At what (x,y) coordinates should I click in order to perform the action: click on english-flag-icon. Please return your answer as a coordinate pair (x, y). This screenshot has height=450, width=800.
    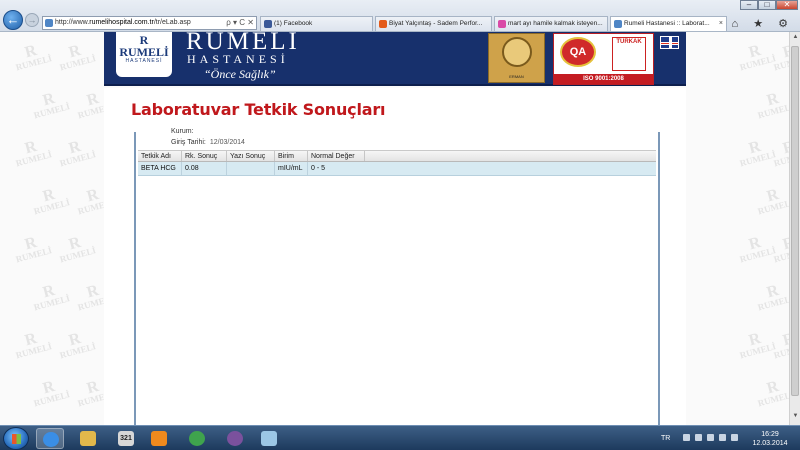
    Looking at the image, I should click on (669, 42).